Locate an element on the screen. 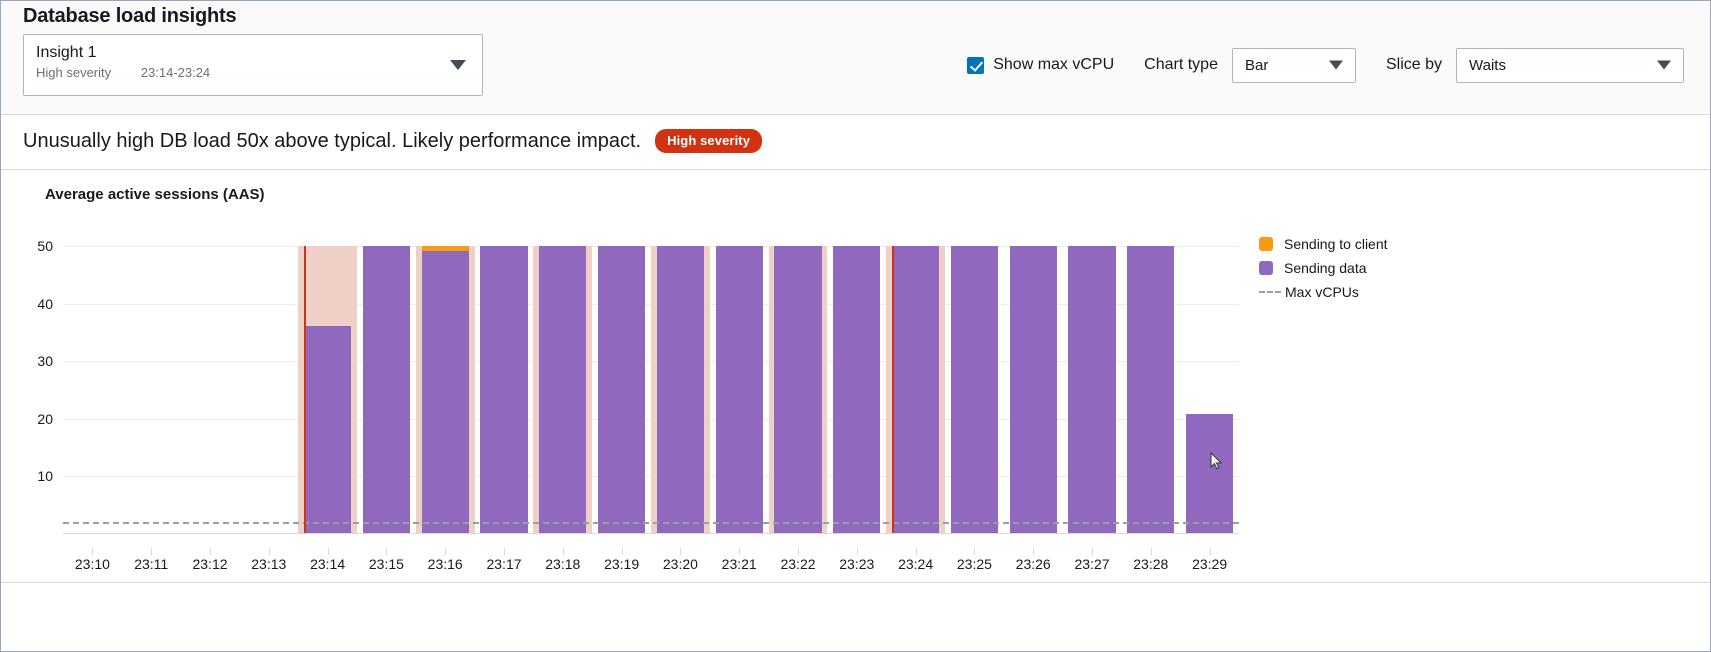 The image size is (1711, 652). y-axis-tick-label: 50 is located at coordinates (45, 246).